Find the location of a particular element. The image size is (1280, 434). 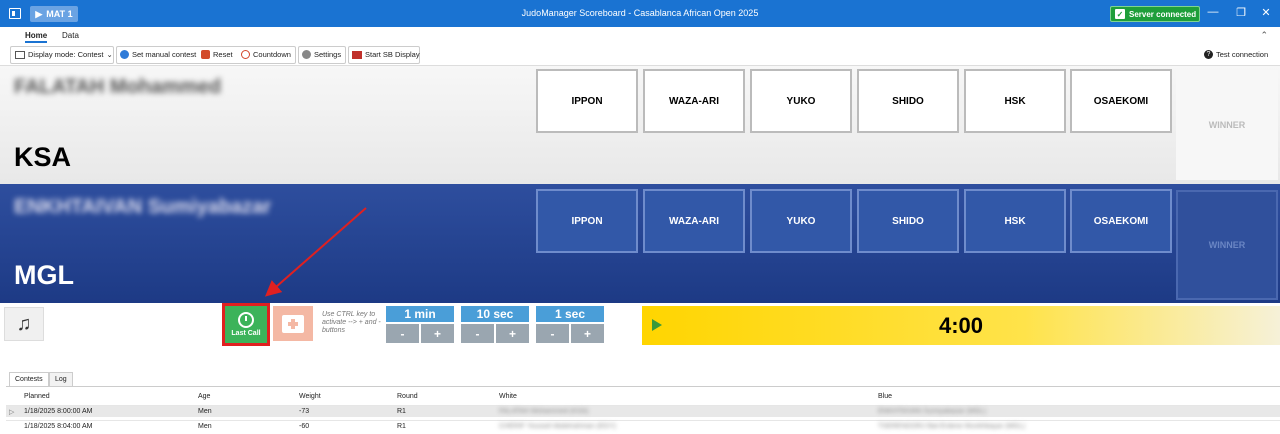

reset-label: Reset is located at coordinates (223, 54).